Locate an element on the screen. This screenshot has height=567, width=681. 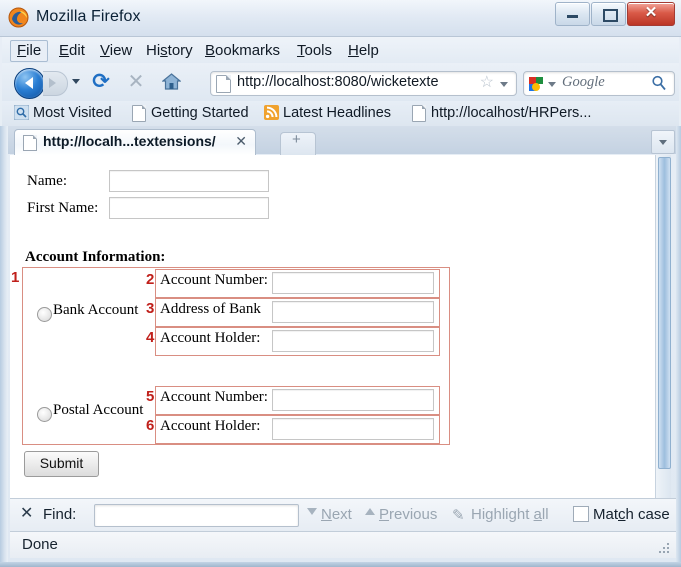
first-name-input is located at coordinates (189, 208).